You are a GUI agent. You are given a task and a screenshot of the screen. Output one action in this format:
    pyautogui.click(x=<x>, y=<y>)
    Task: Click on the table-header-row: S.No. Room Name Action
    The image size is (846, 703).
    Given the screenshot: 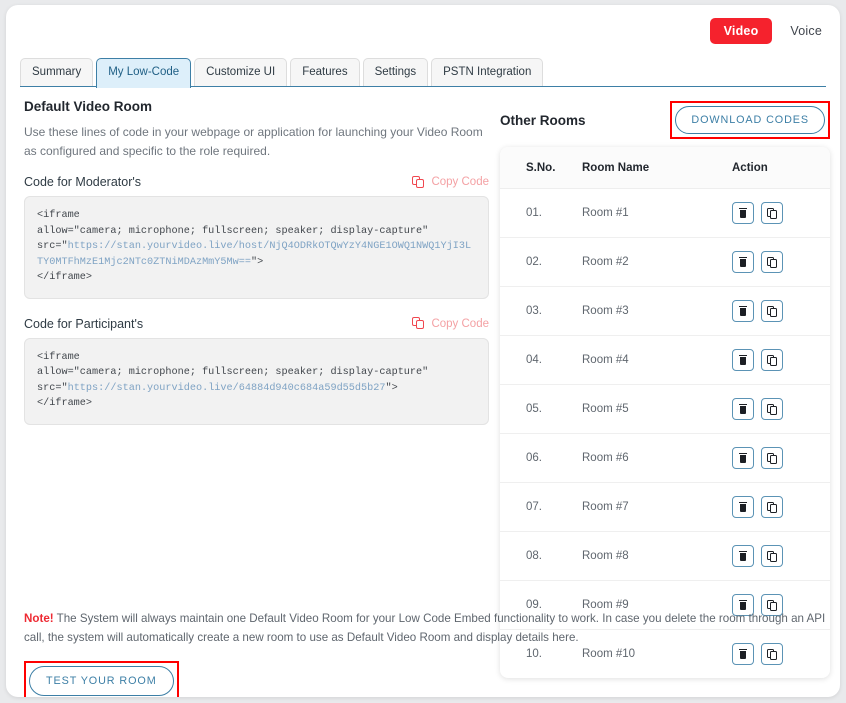 What is the action you would take?
    pyautogui.click(x=665, y=168)
    